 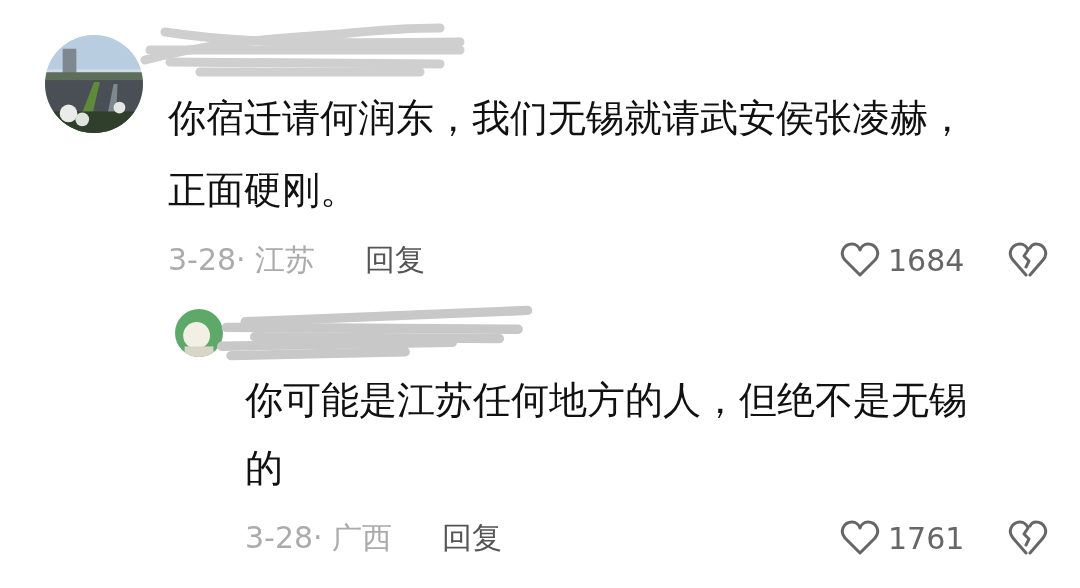 I want to click on reply-text: 你可能是江苏任何地方的人，但绝不是无锡的, so click(x=606, y=434).